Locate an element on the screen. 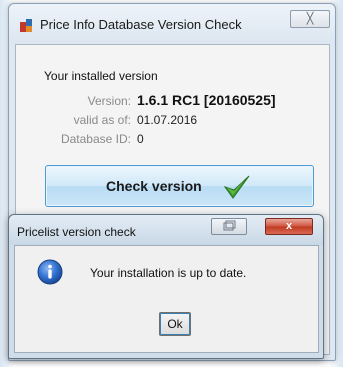  dialog-close-button: x is located at coordinates (289, 226).